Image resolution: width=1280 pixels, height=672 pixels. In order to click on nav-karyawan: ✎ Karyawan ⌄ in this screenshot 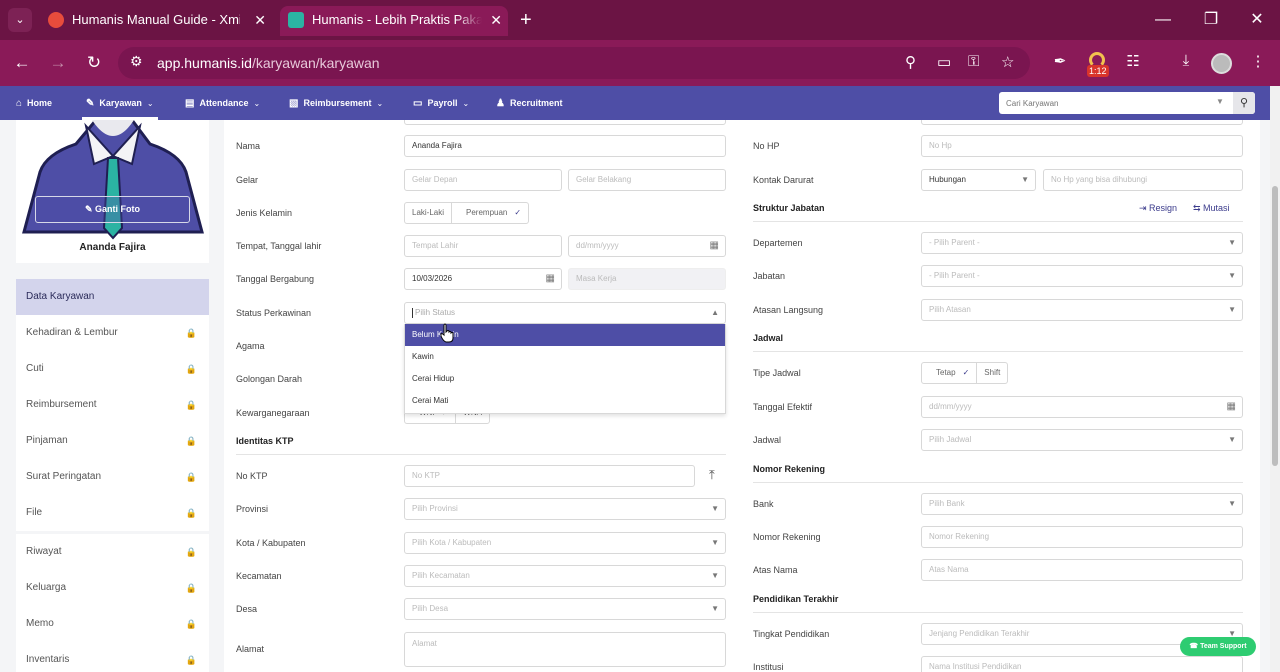, I will do `click(120, 103)`.